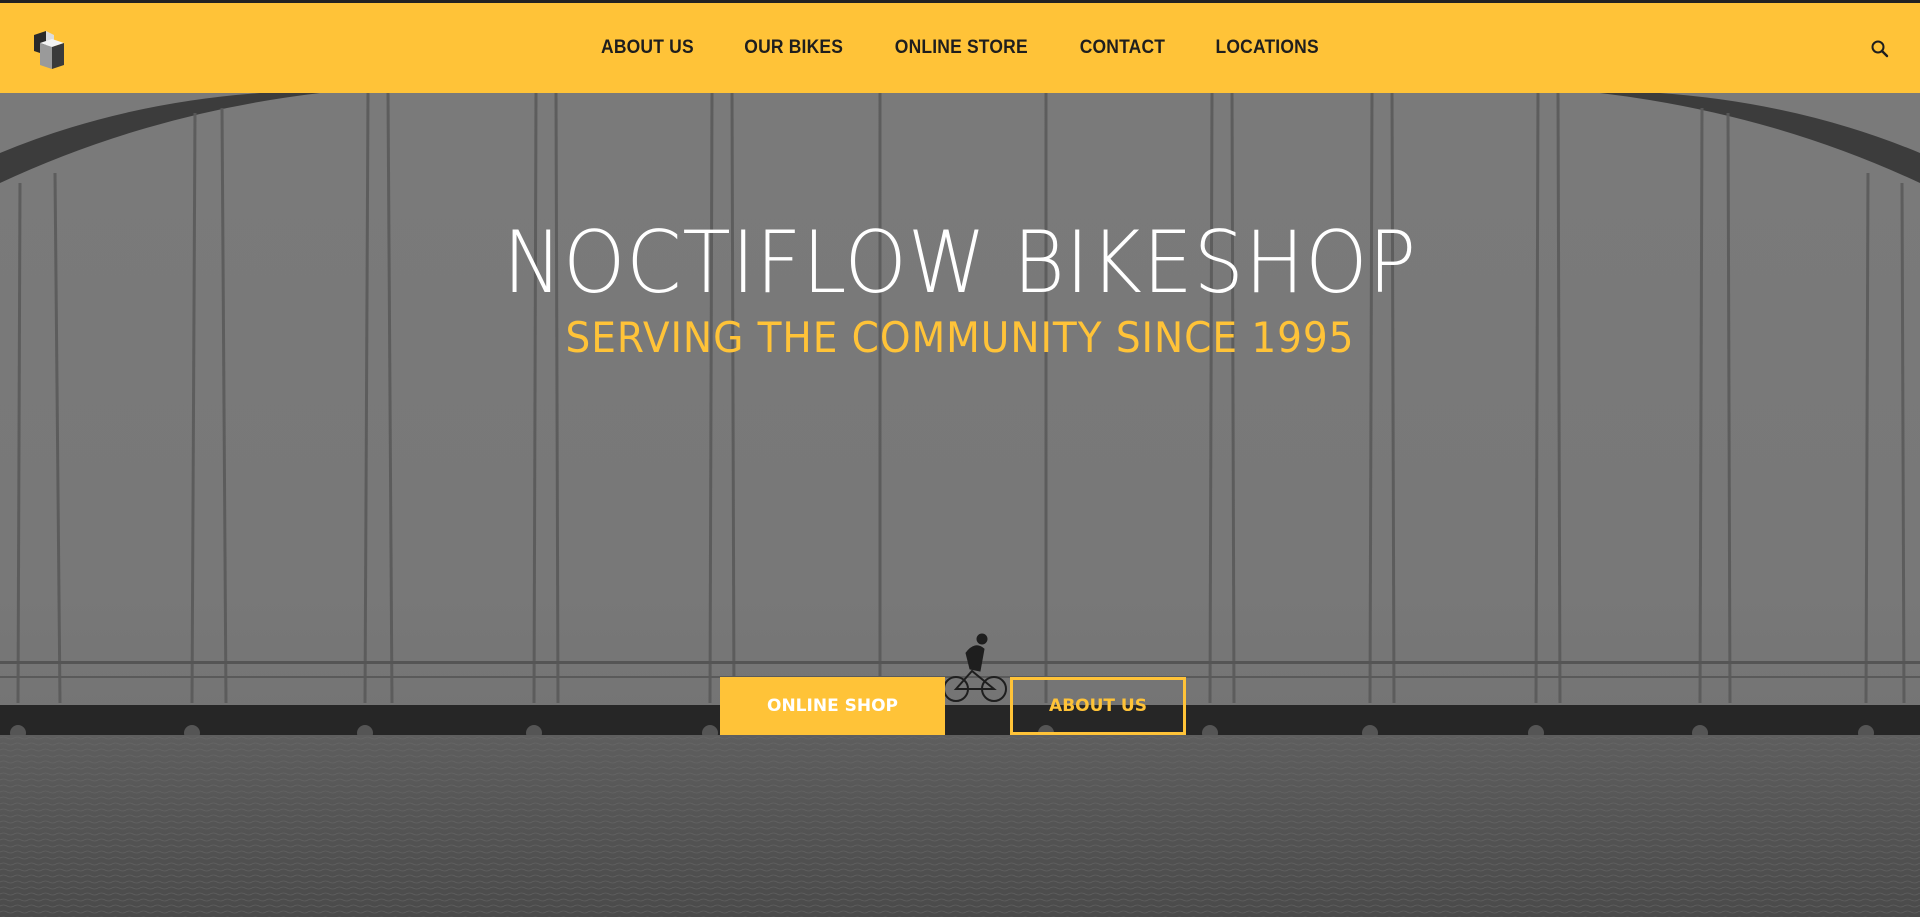  Describe the element at coordinates (1122, 48) in the screenshot. I see `nav-item-contact: CONTACT` at that location.